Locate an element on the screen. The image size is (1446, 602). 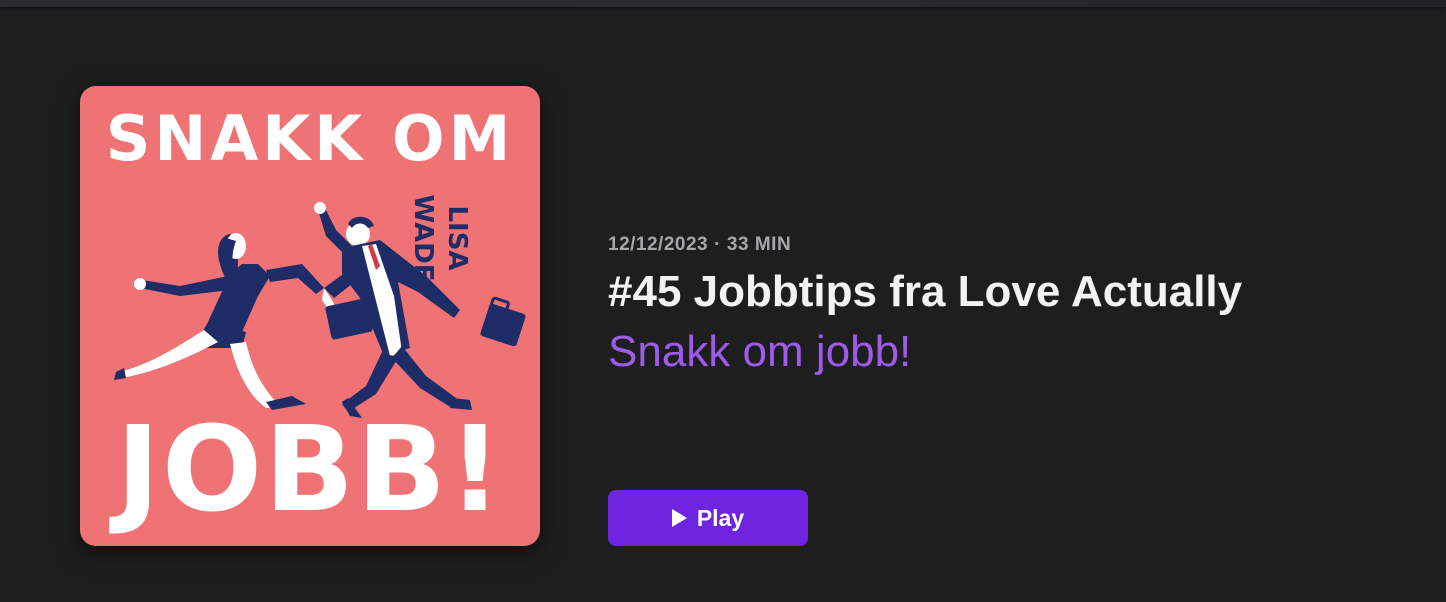
artwork-bottom-text: JOBB! is located at coordinates (310, 469).